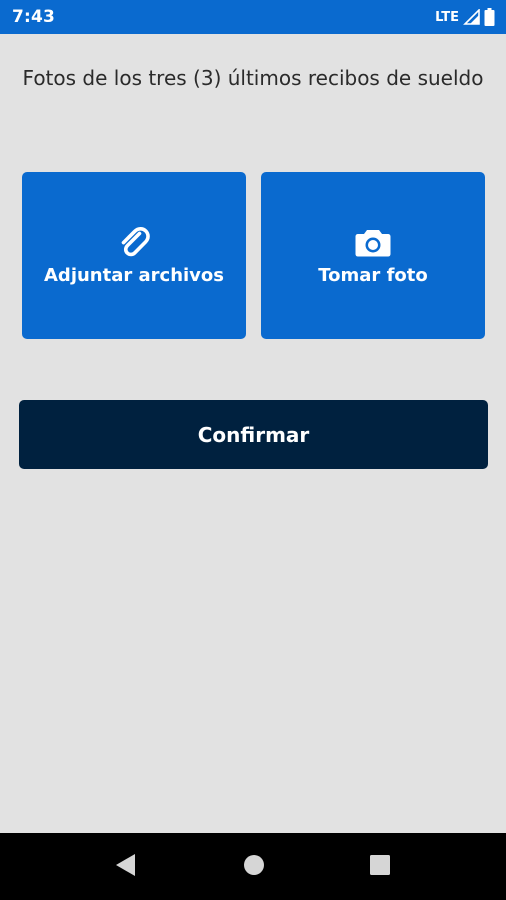 The height and width of the screenshot is (900, 506). What do you see at coordinates (471, 17) in the screenshot?
I see `signal-icon` at bounding box center [471, 17].